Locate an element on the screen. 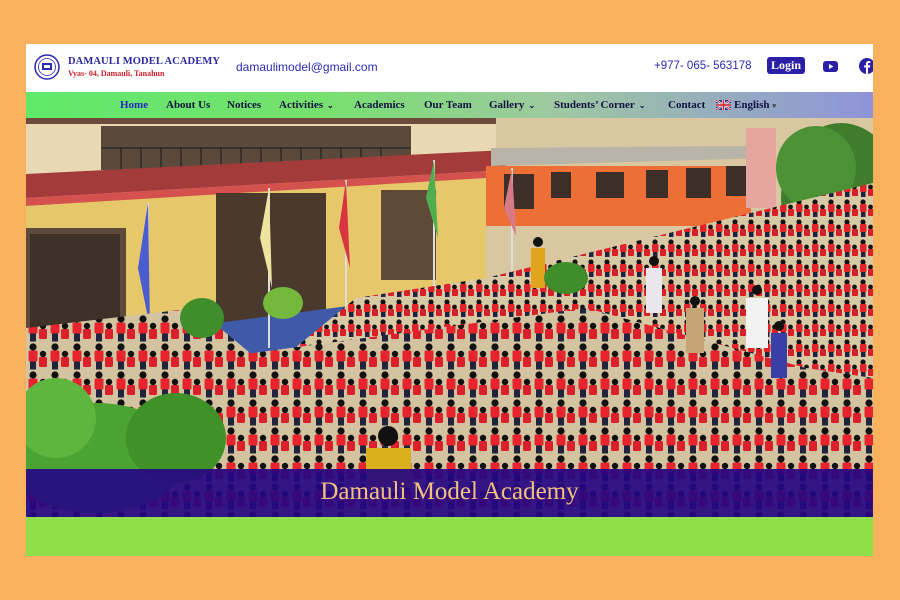 Image resolution: width=900 pixels, height=600 pixels. nav-item-home: Home is located at coordinates (134, 105).